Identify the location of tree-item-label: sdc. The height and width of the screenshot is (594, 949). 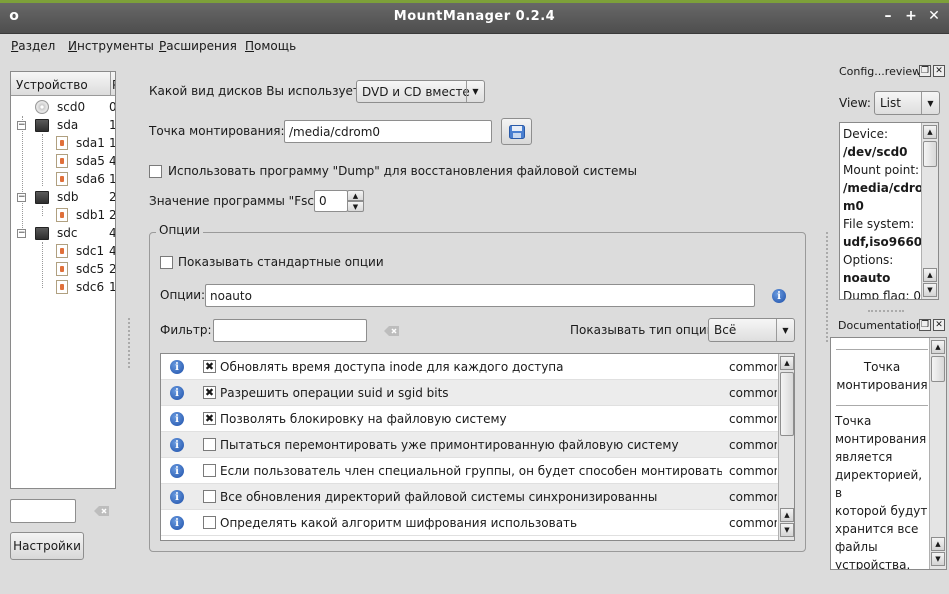
(67, 233).